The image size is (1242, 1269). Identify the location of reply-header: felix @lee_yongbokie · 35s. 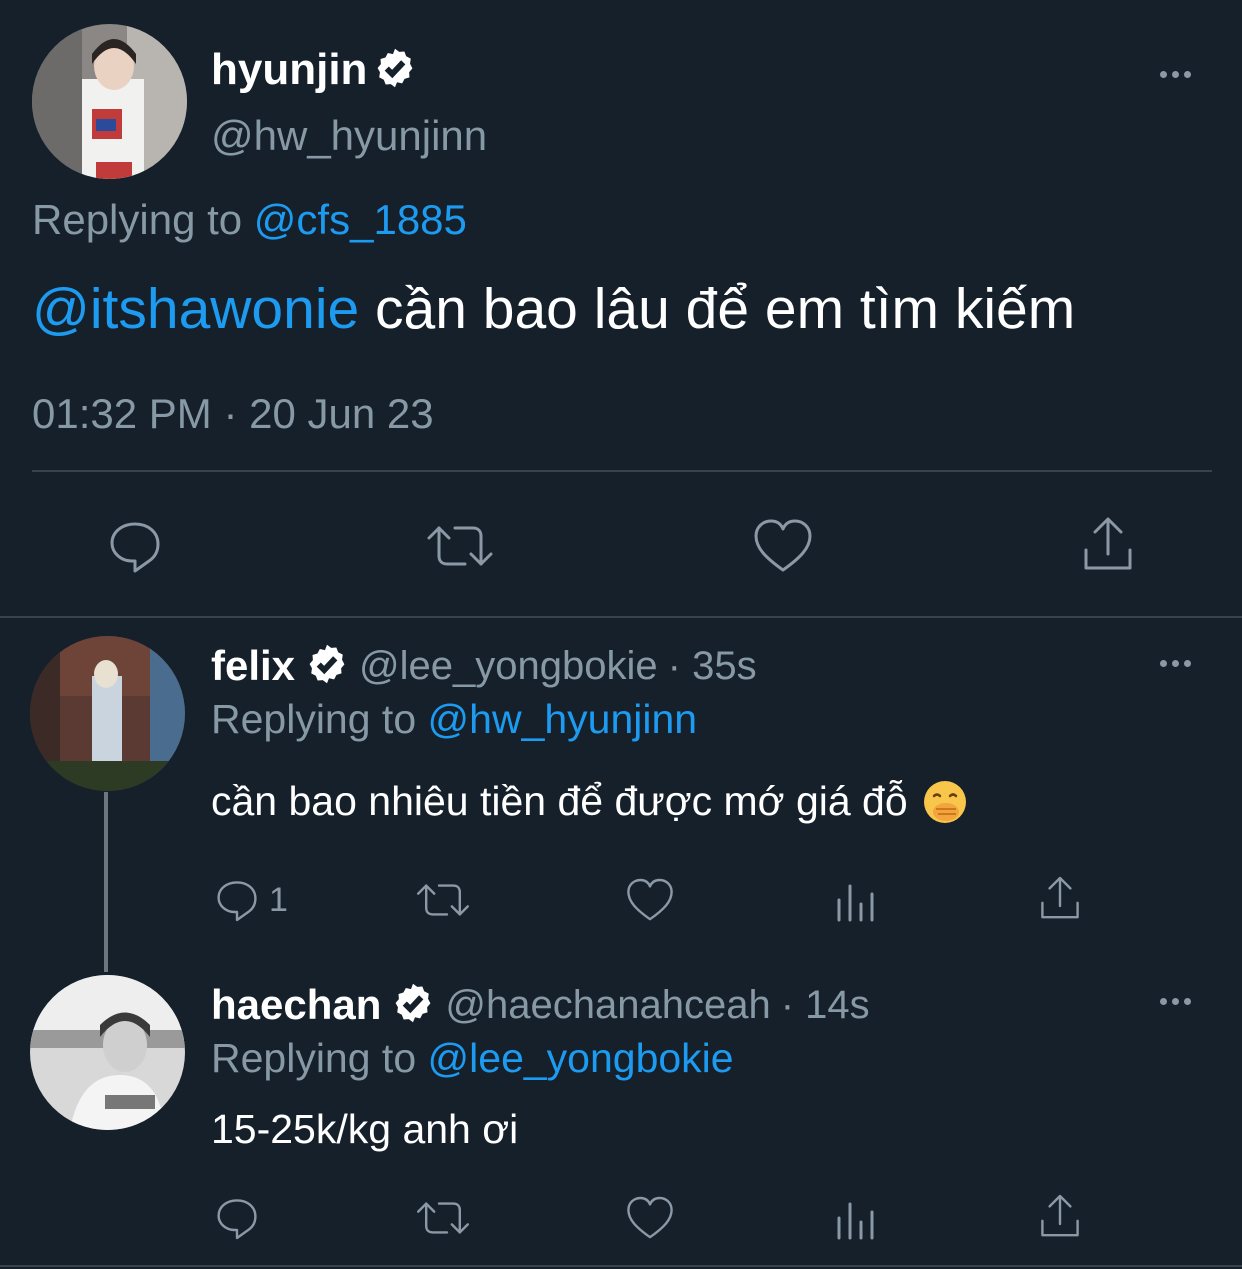
(484, 666).